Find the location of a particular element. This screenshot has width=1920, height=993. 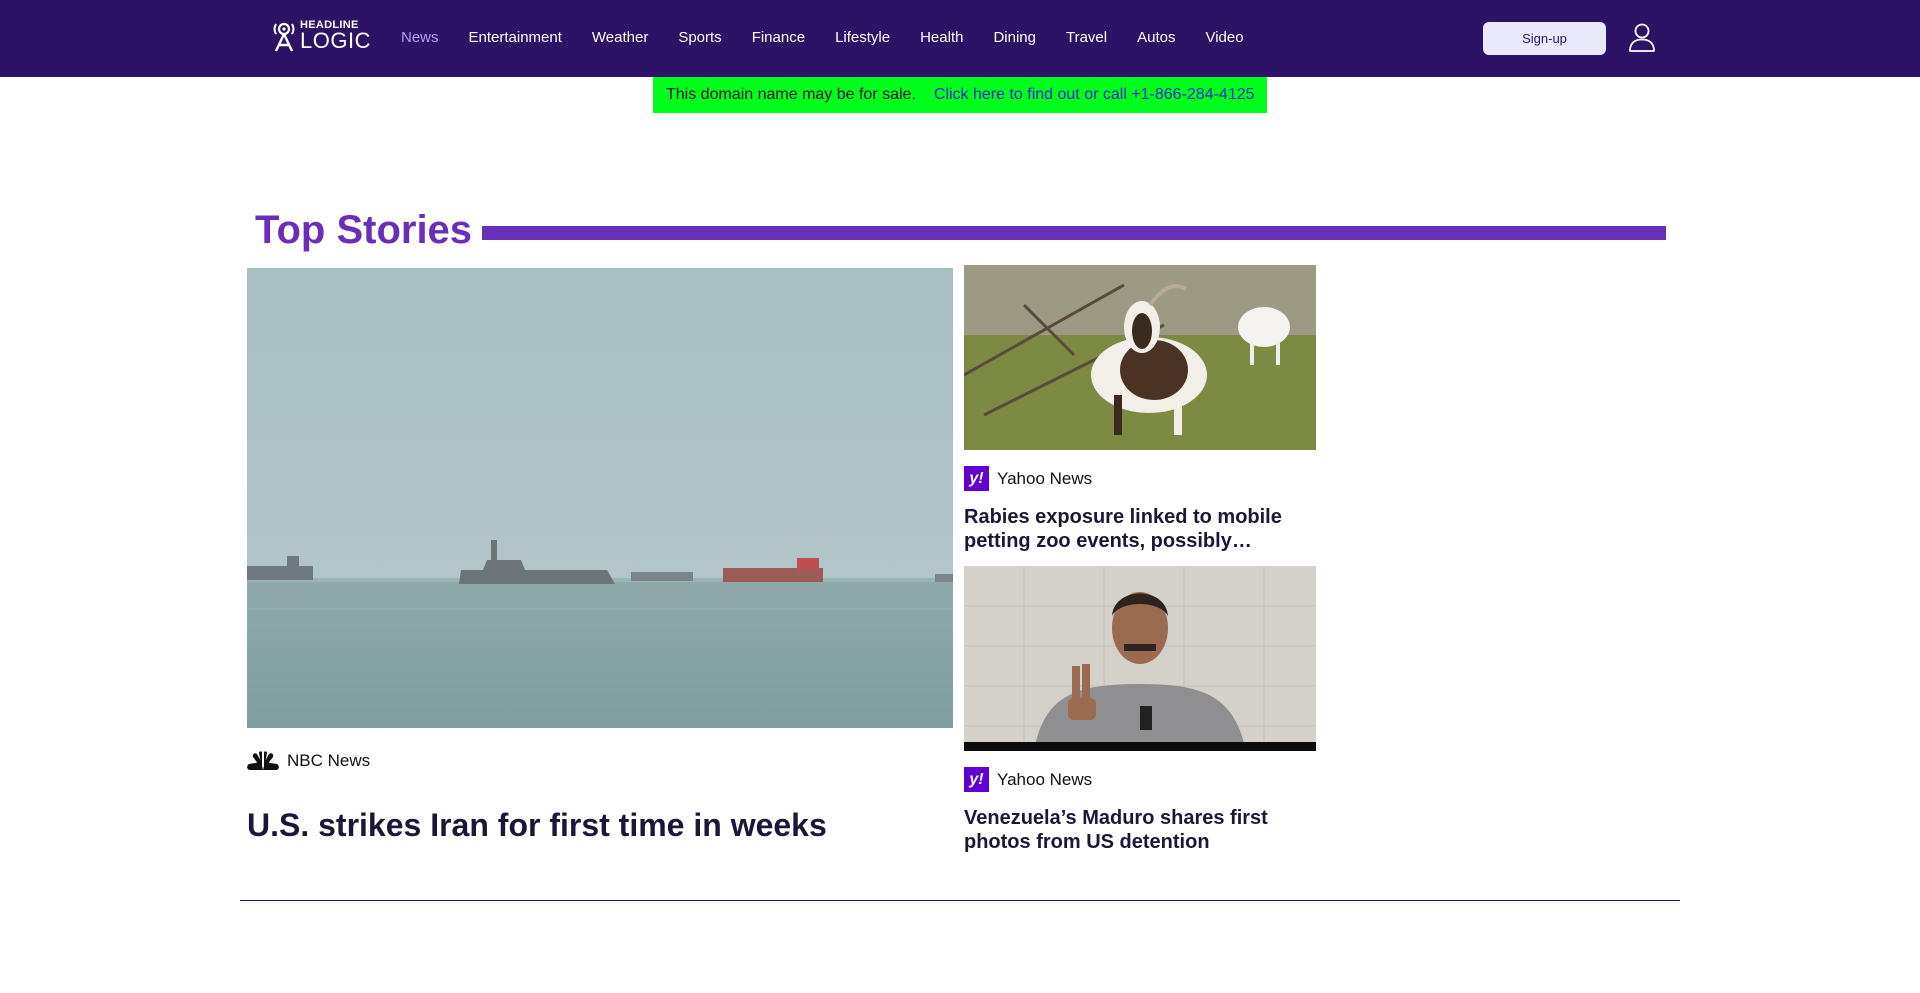

nav-item-entertainment: Entertainment is located at coordinates (515, 37).